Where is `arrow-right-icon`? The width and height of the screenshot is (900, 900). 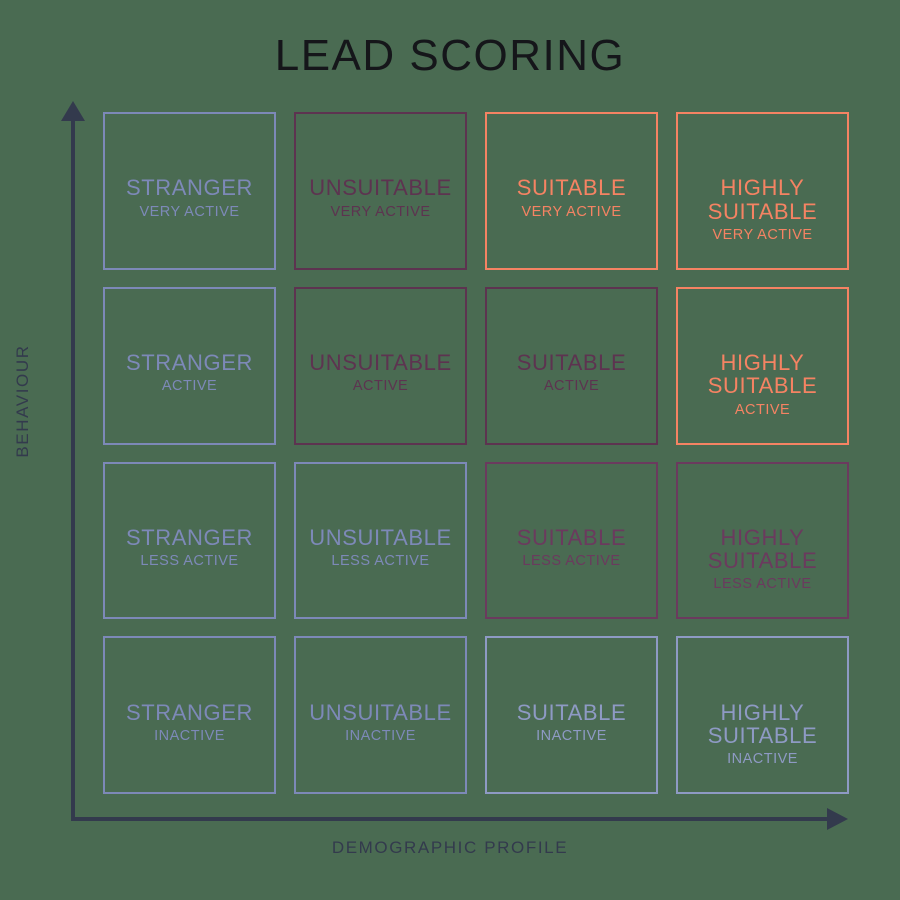
arrow-right-icon is located at coordinates (837, 819).